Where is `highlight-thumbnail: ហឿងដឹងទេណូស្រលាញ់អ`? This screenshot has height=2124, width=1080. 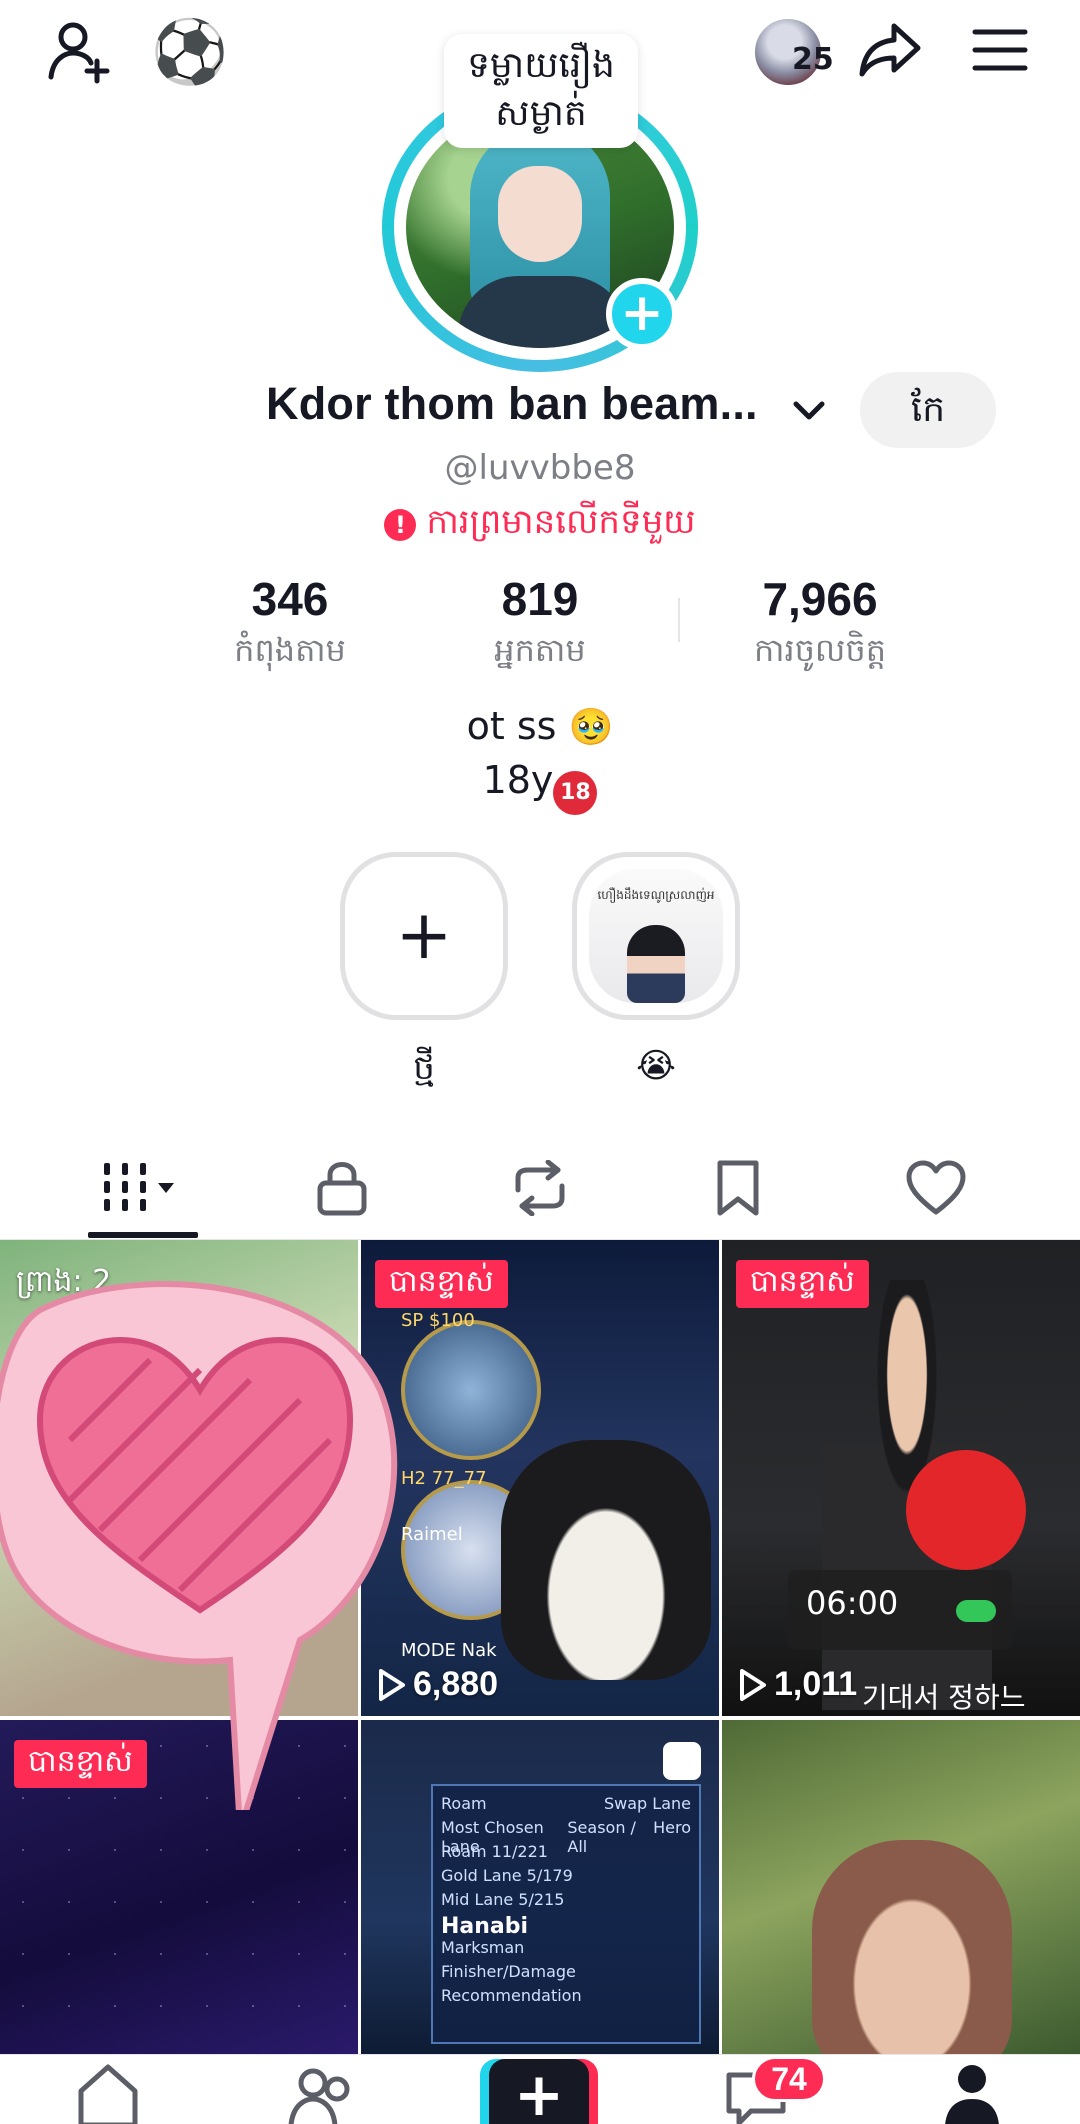 highlight-thumbnail: ហឿងដឹងទេណូស្រលាញ់អ is located at coordinates (656, 936).